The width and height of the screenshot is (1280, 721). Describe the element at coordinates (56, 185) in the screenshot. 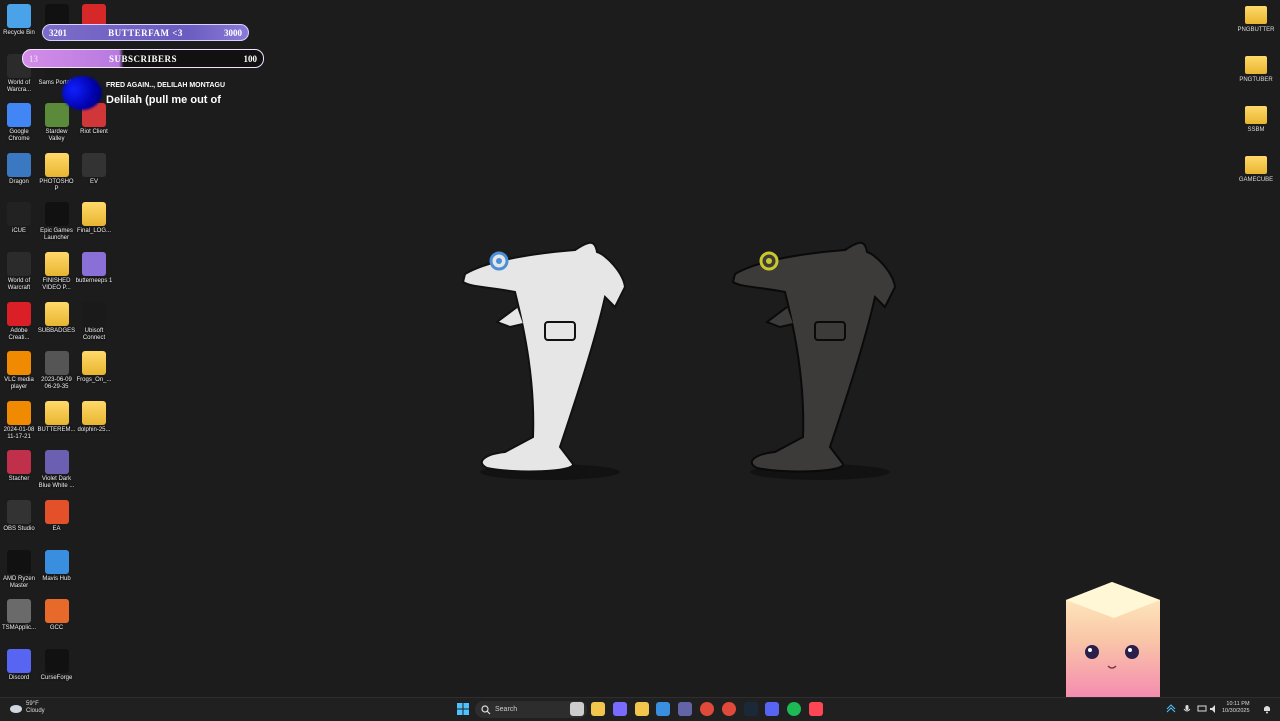

I see `desktop-icon-label: PHOTOSHOP` at that location.